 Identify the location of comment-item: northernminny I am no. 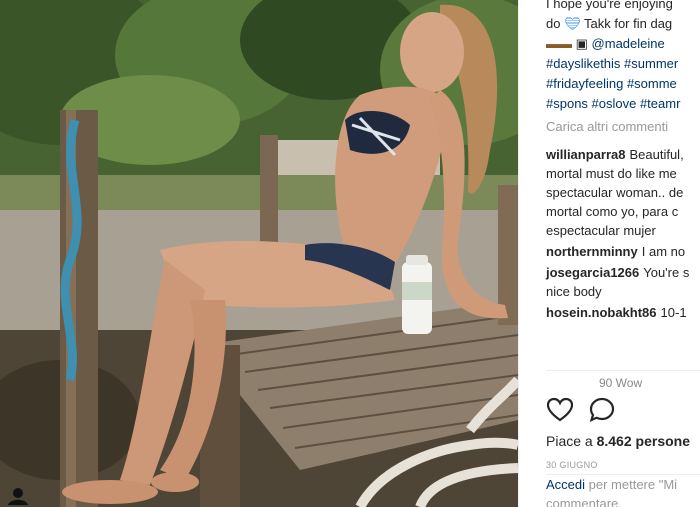
(623, 251).